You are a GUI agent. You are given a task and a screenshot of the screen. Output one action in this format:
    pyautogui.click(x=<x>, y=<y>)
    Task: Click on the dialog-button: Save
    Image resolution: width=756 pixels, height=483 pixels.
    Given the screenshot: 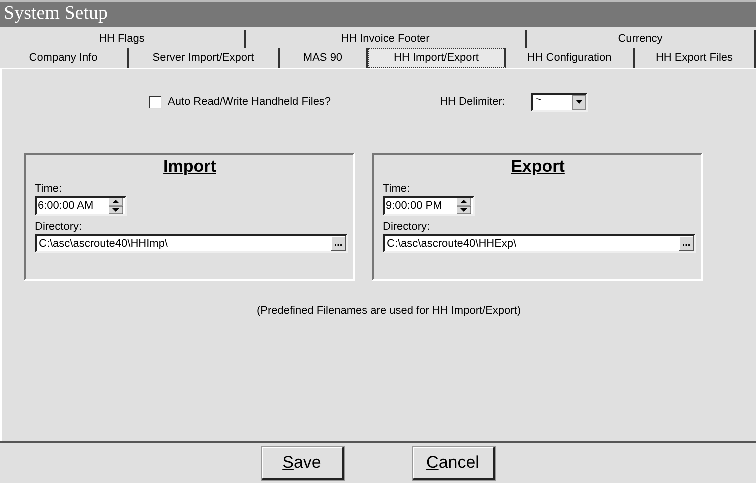 What is the action you would take?
    pyautogui.click(x=303, y=463)
    